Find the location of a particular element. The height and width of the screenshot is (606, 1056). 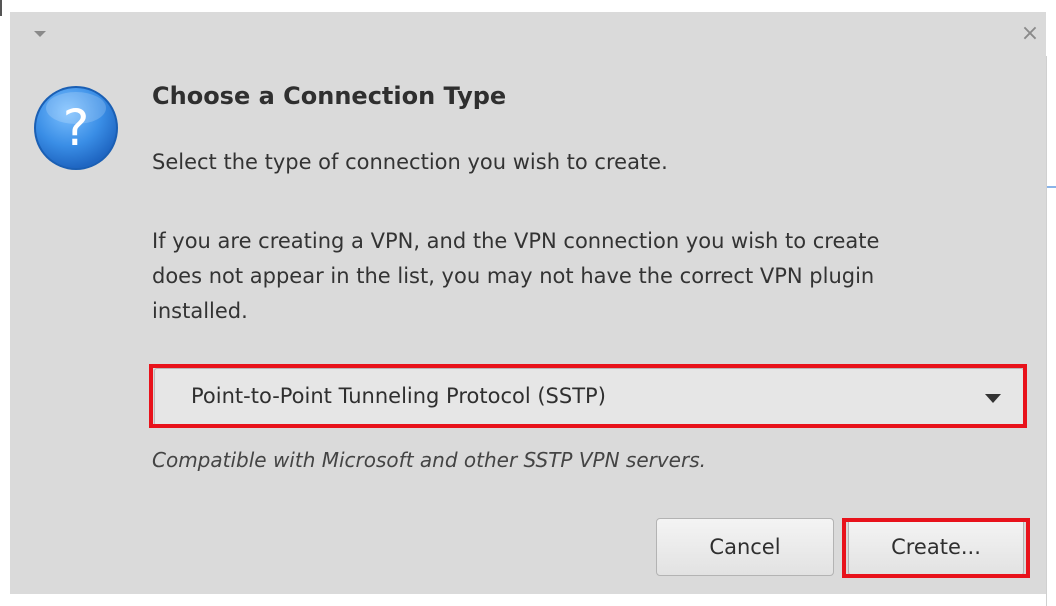

question-icon: ? is located at coordinates (76, 128).